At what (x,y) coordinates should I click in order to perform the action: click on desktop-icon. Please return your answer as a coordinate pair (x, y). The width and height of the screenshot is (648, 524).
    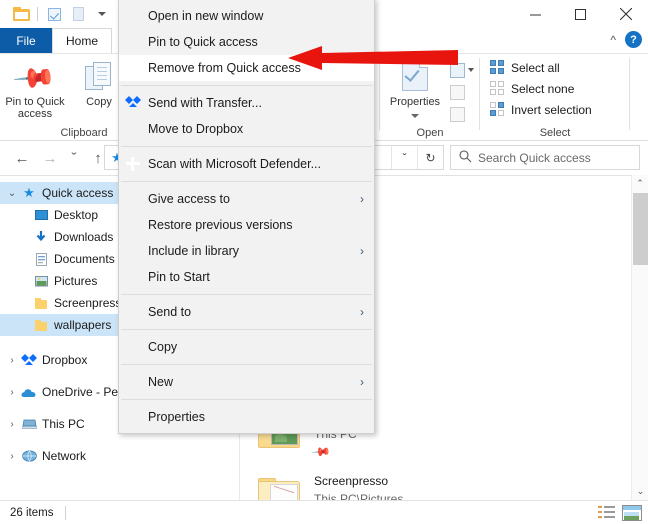
    Looking at the image, I should click on (41, 215).